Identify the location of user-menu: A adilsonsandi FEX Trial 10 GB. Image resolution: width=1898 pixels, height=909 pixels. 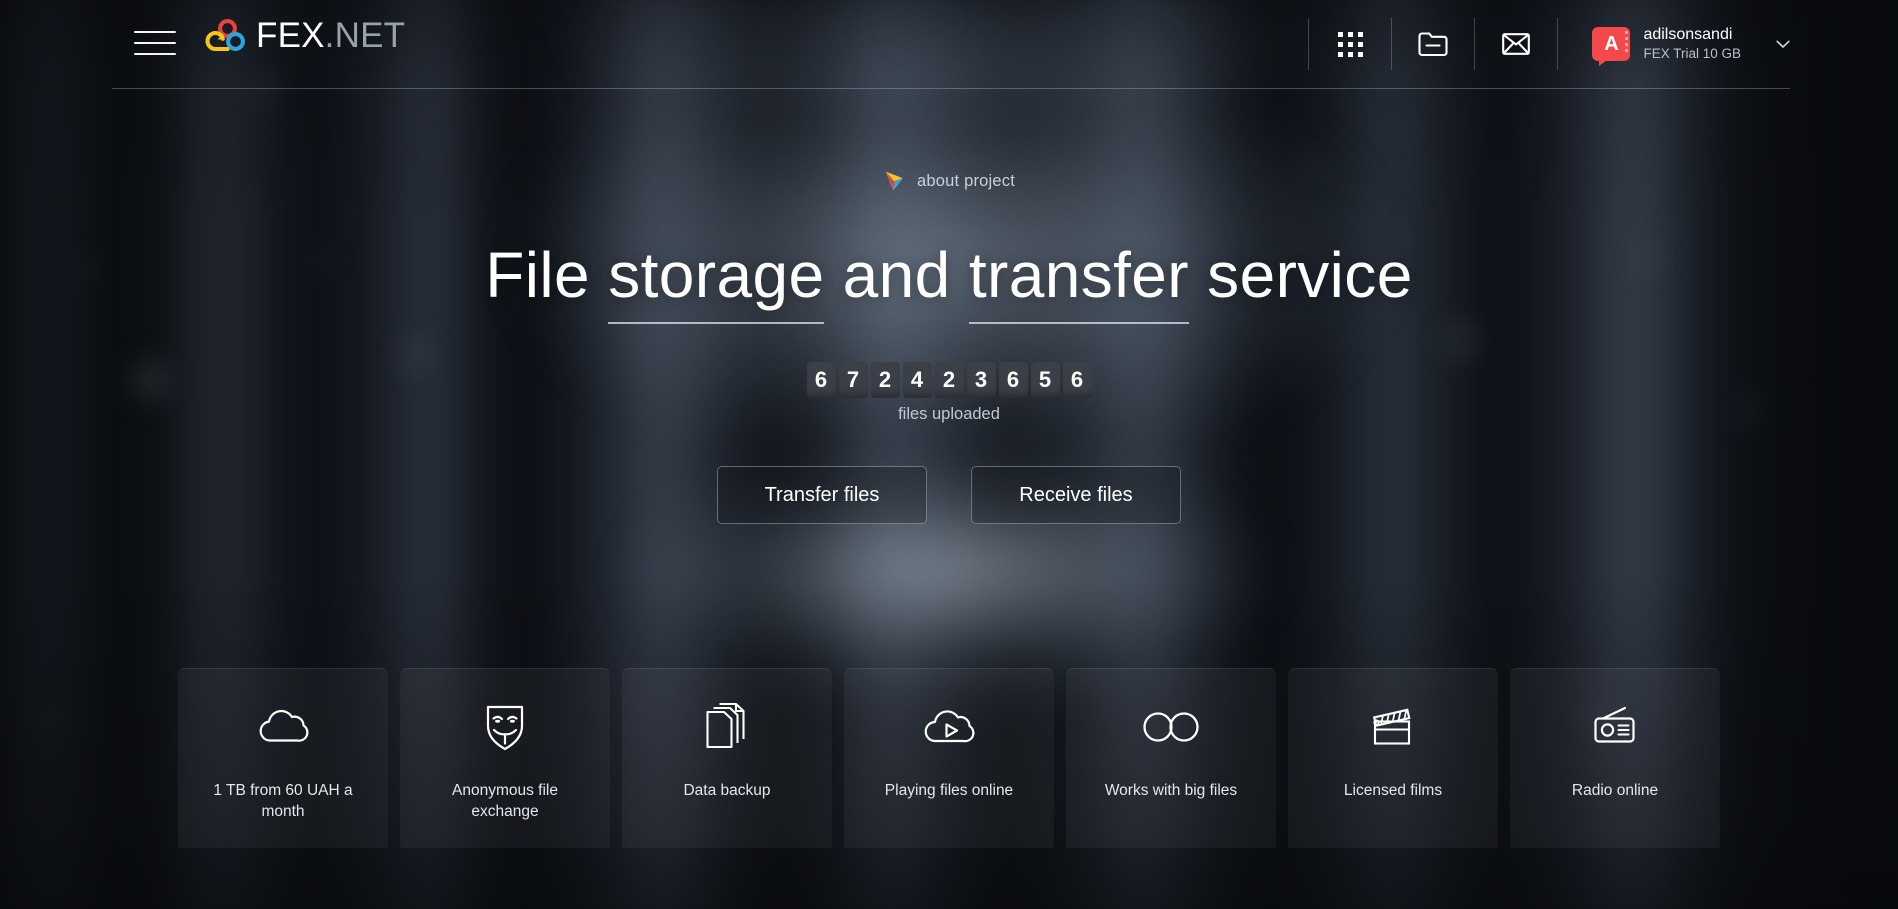
(1674, 46).